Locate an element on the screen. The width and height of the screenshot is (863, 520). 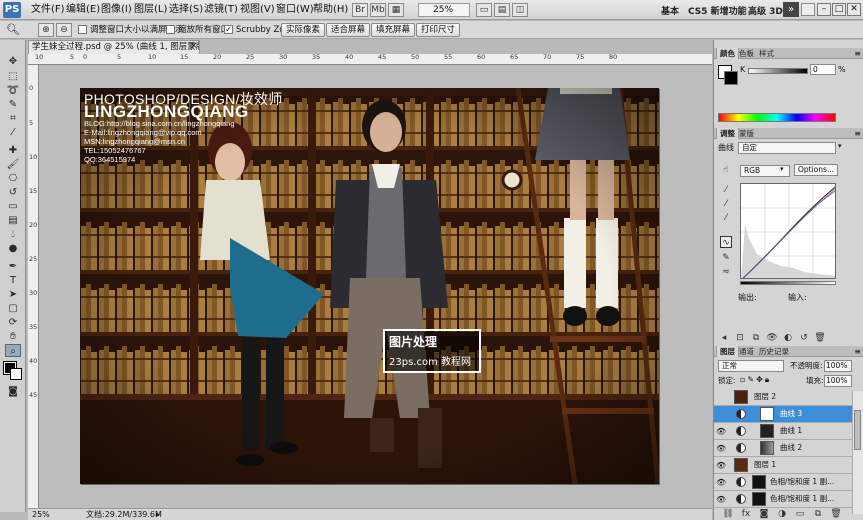
resize-windows-checkbox is located at coordinates (82, 29).